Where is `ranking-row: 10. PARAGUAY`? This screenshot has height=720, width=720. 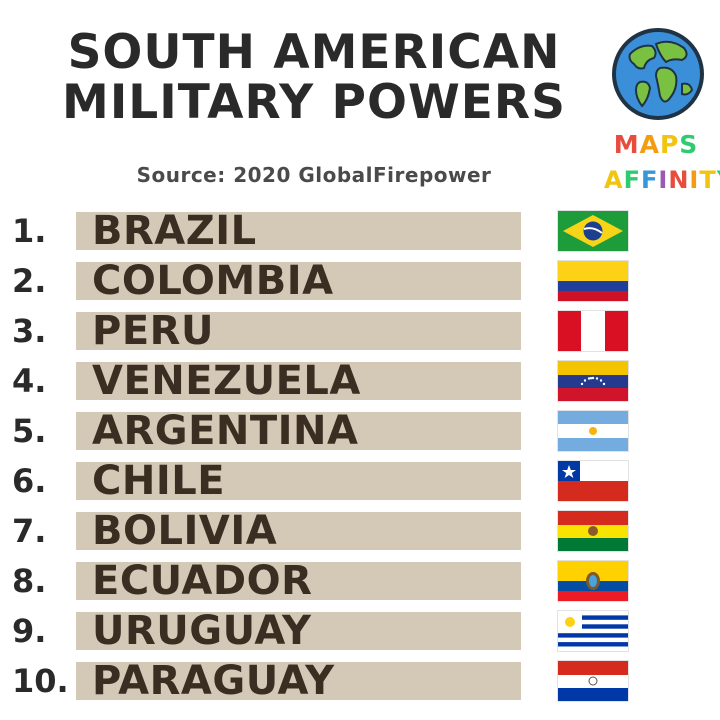 ranking-row: 10. PARAGUAY is located at coordinates (360, 683).